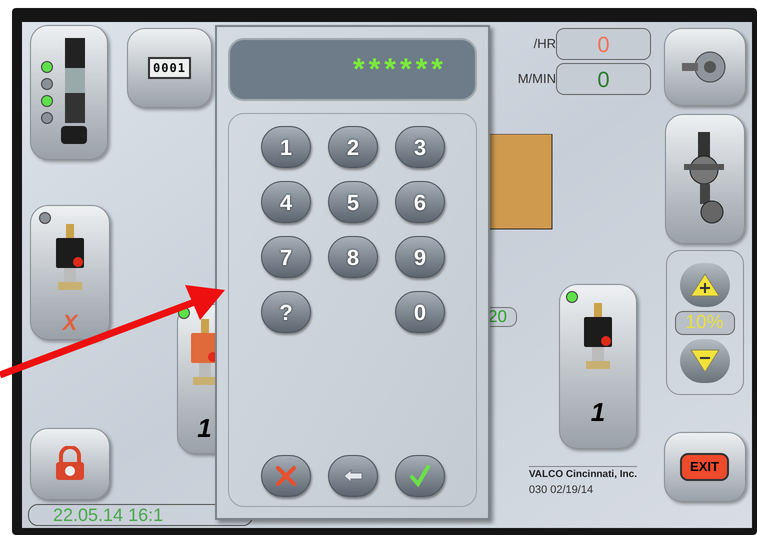 Image resolution: width=757 pixels, height=535 pixels. Describe the element at coordinates (353, 202) in the screenshot. I see `keypad-key: 5` at that location.